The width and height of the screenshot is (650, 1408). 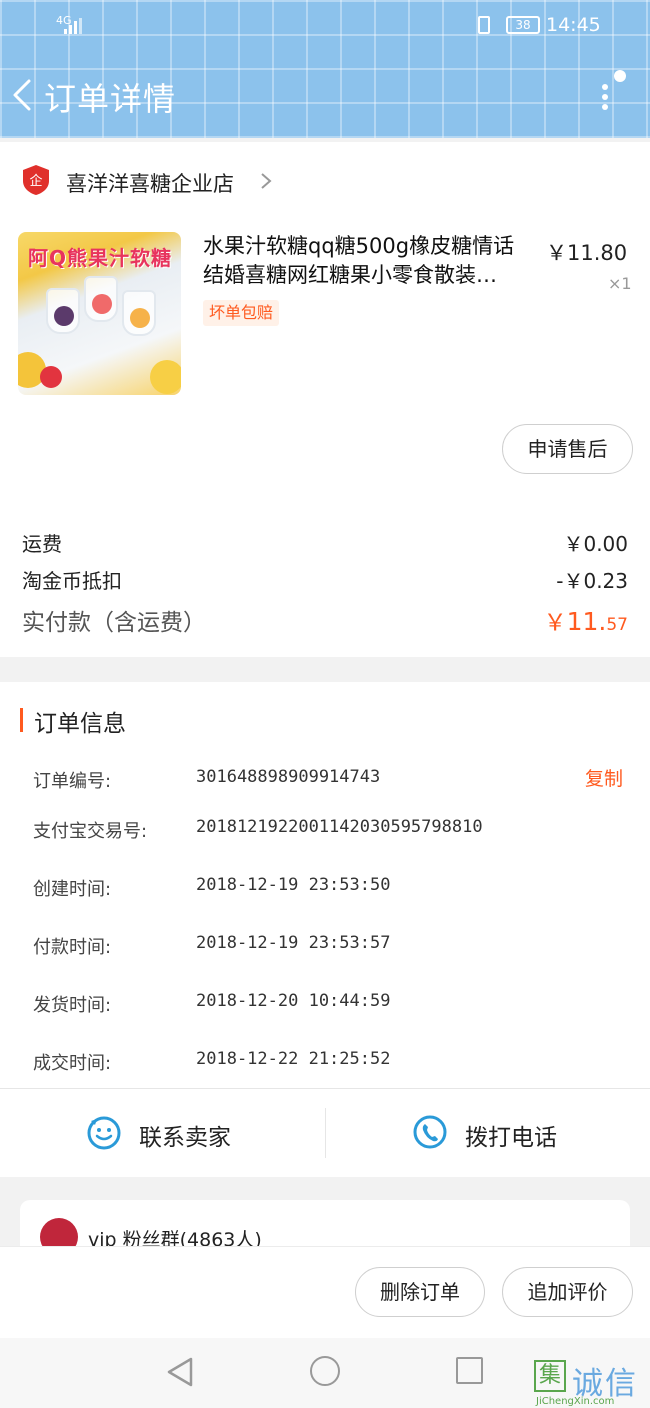 I want to click on info-label: 发货时间:, so click(x=72, y=1005).